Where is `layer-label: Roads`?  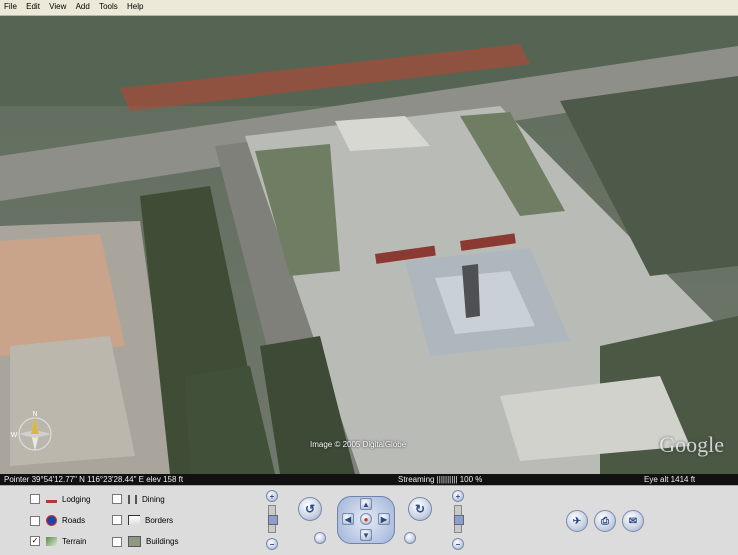
layer-label: Roads is located at coordinates (74, 520).